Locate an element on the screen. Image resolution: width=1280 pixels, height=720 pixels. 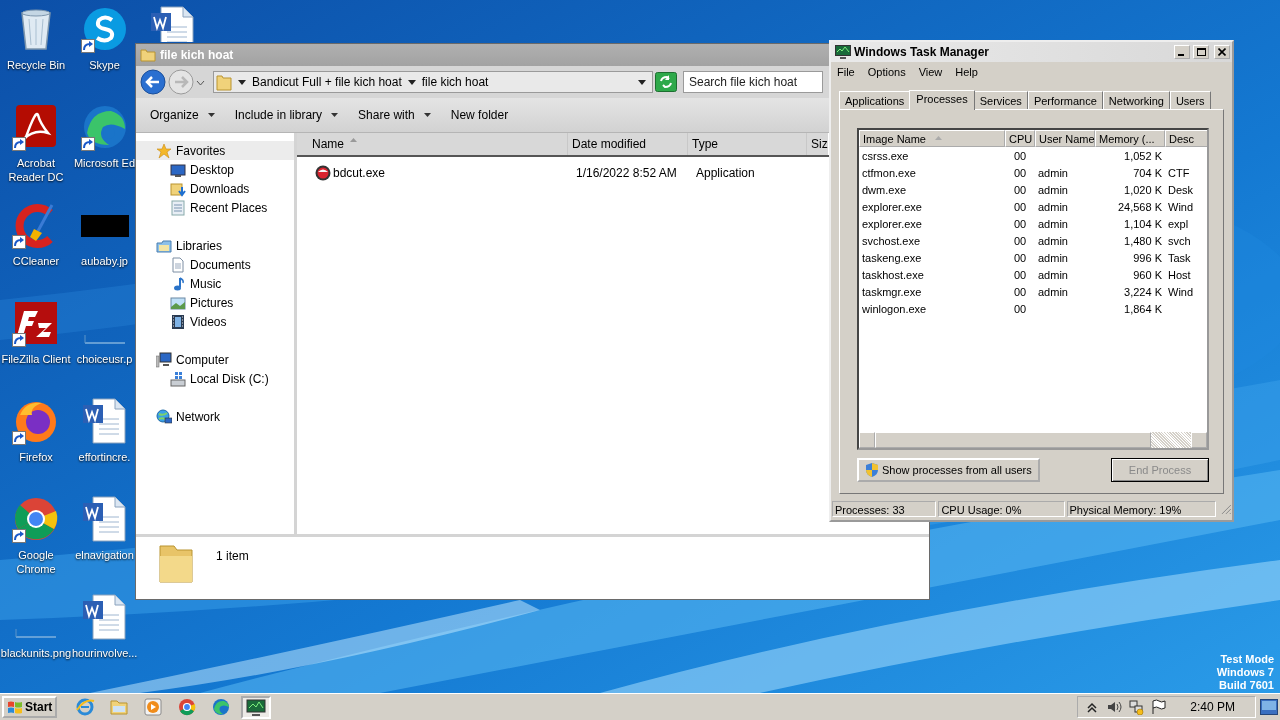
nav-item: Computer is located at coordinates (215, 359).